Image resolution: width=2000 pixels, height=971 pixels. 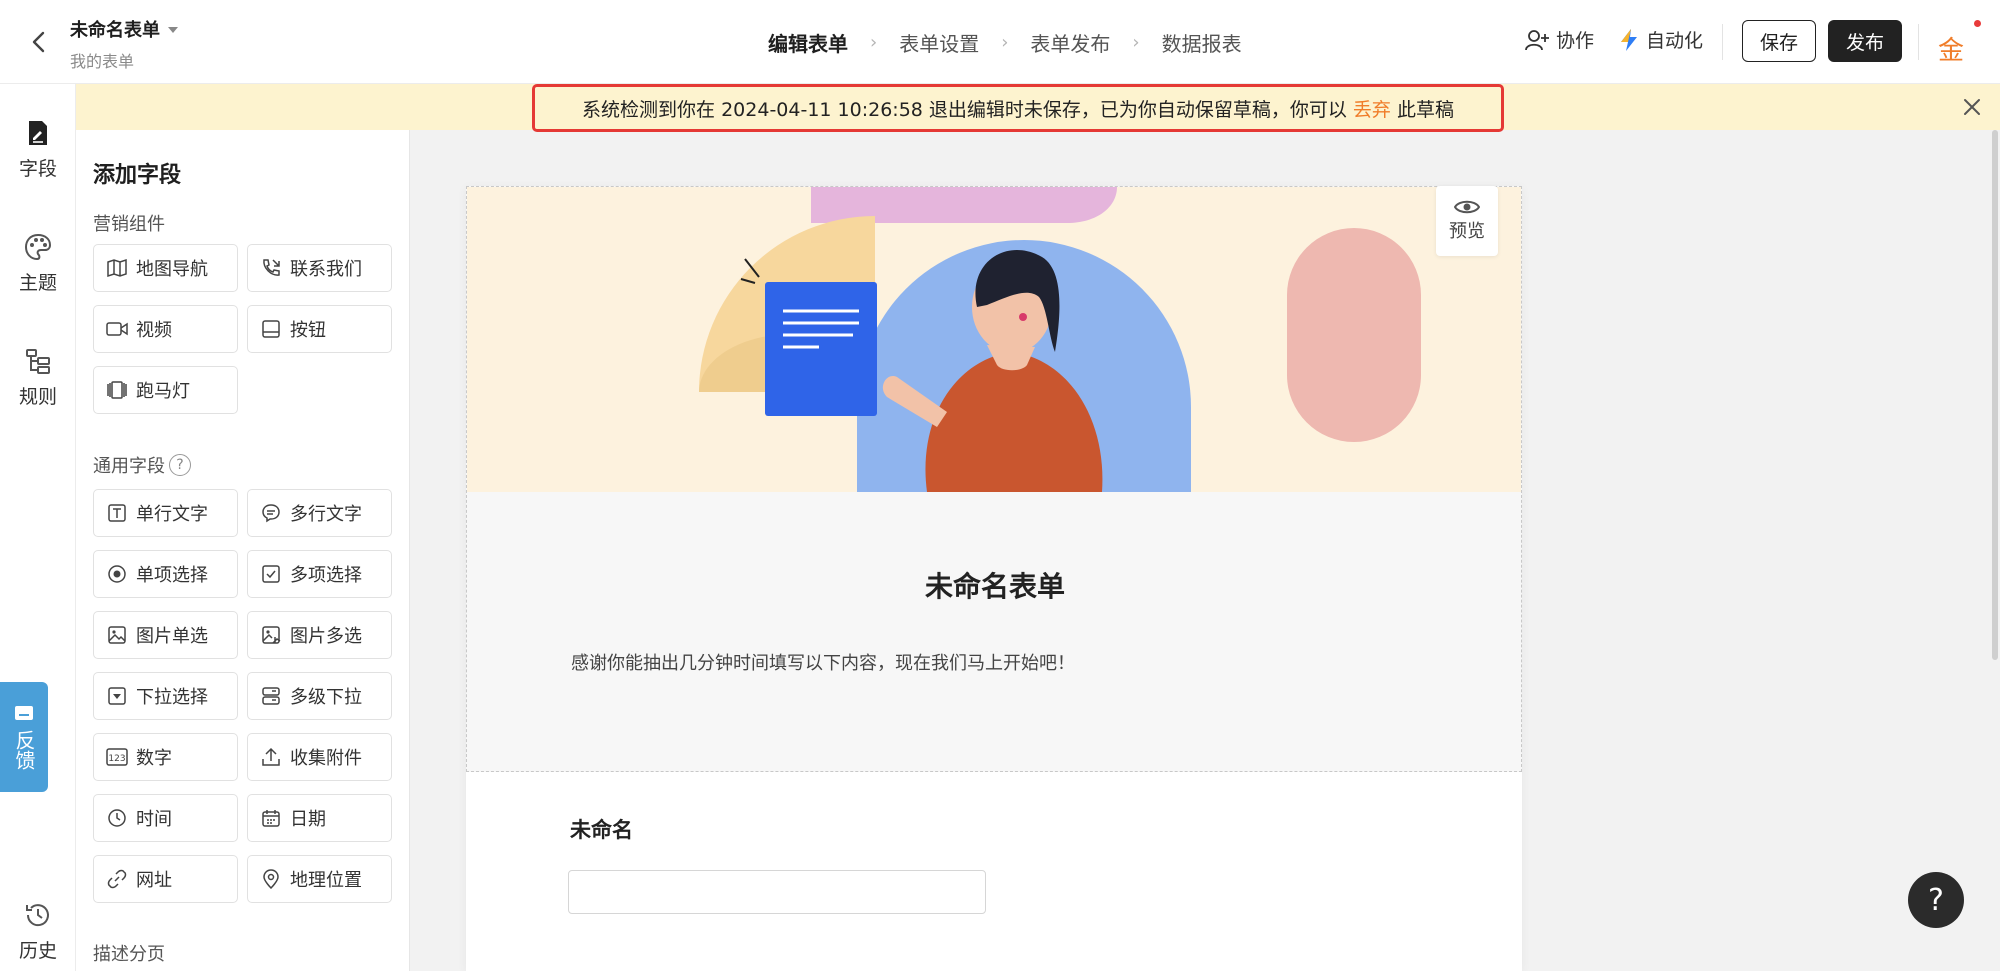 I want to click on field-map-navigation: 地图导航, so click(x=165, y=268).